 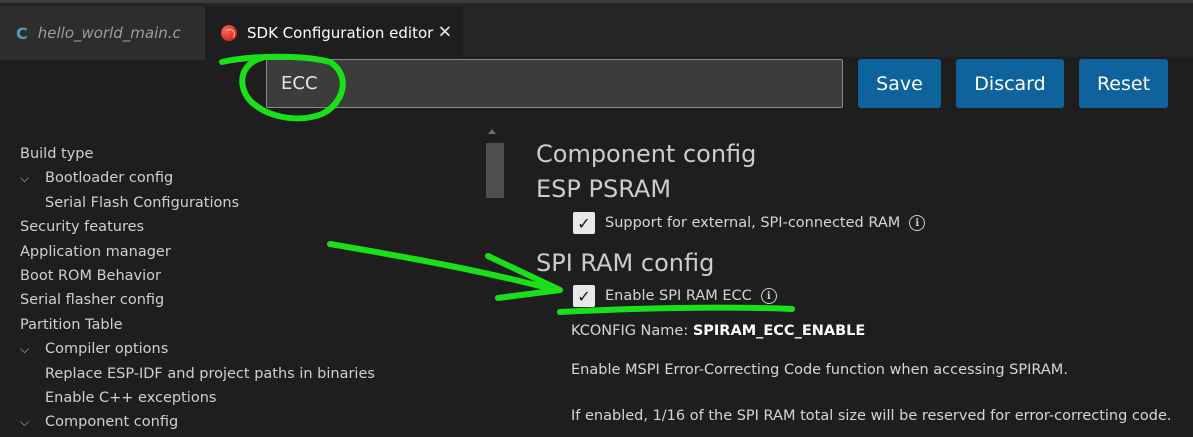 I want to click on annotation-underline, so click(x=676, y=309).